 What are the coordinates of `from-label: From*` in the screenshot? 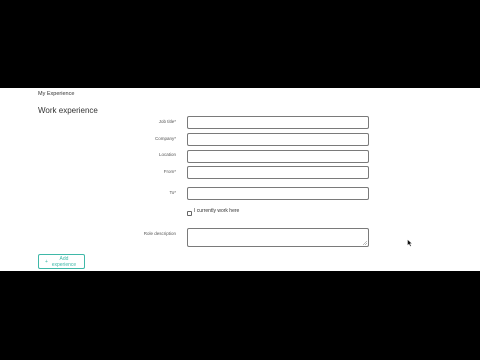 It's located at (169, 171).